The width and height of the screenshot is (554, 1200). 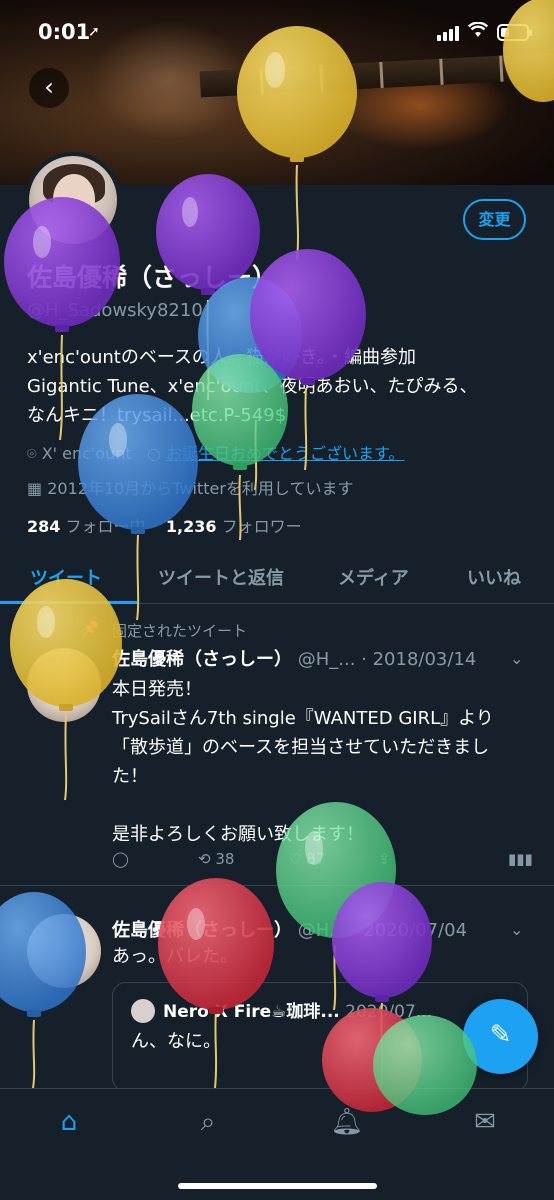 I want to click on retweet-count: 38, so click(x=225, y=859).